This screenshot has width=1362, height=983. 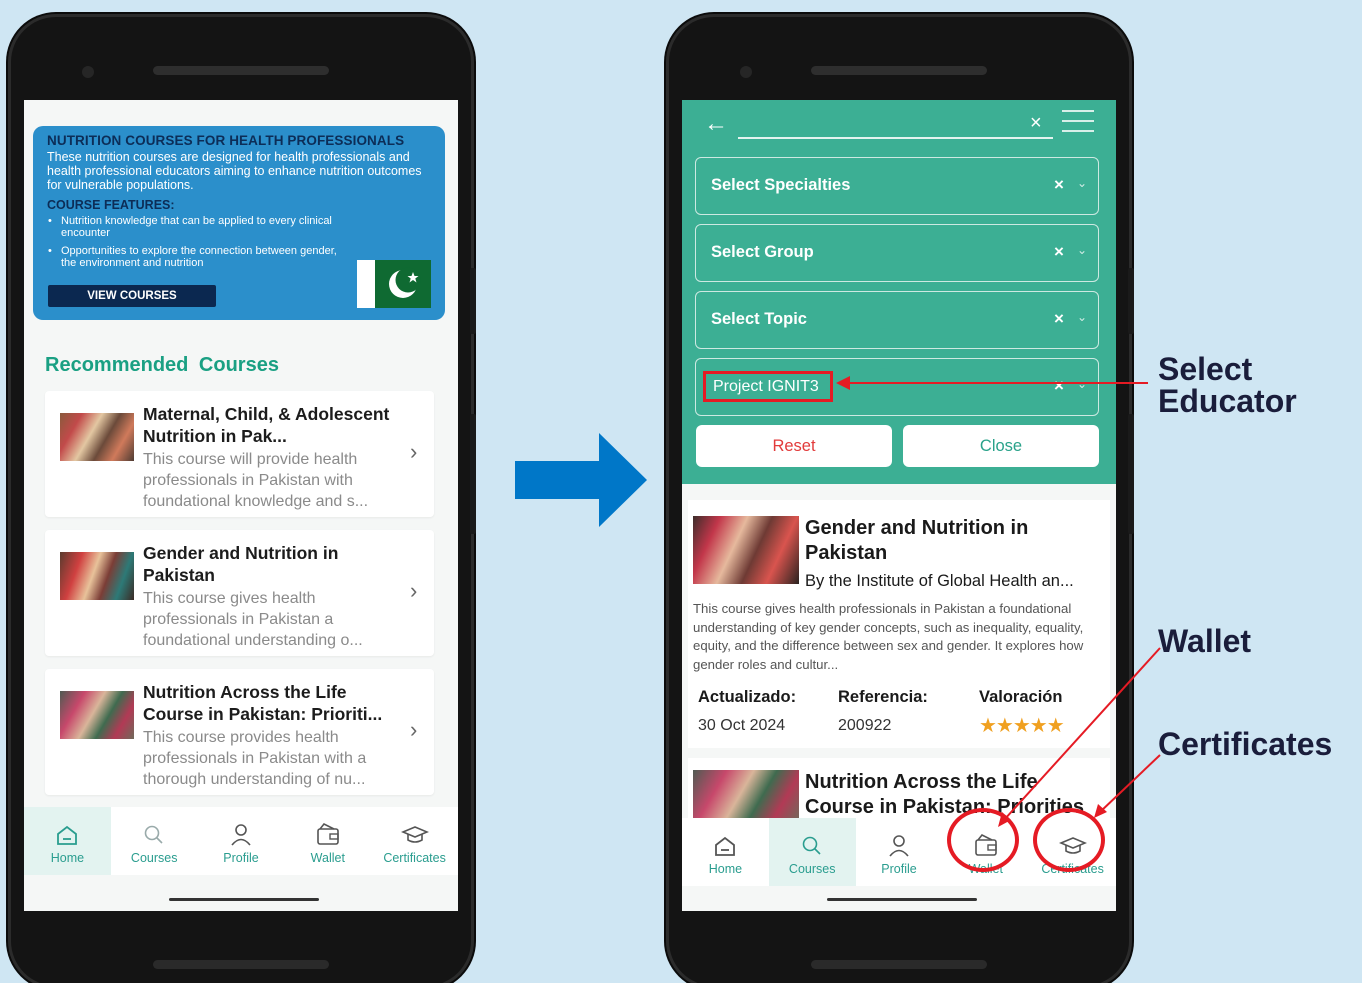 What do you see at coordinates (1245, 744) in the screenshot?
I see `certificates-annotation: Certificates` at bounding box center [1245, 744].